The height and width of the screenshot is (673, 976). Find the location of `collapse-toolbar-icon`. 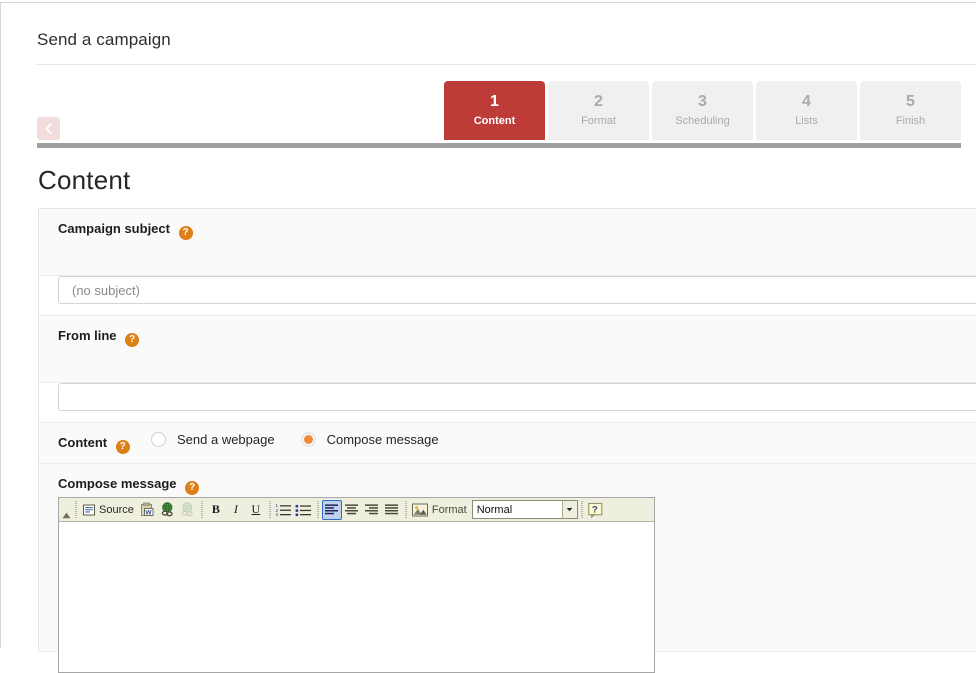

collapse-toolbar-icon is located at coordinates (66, 510).